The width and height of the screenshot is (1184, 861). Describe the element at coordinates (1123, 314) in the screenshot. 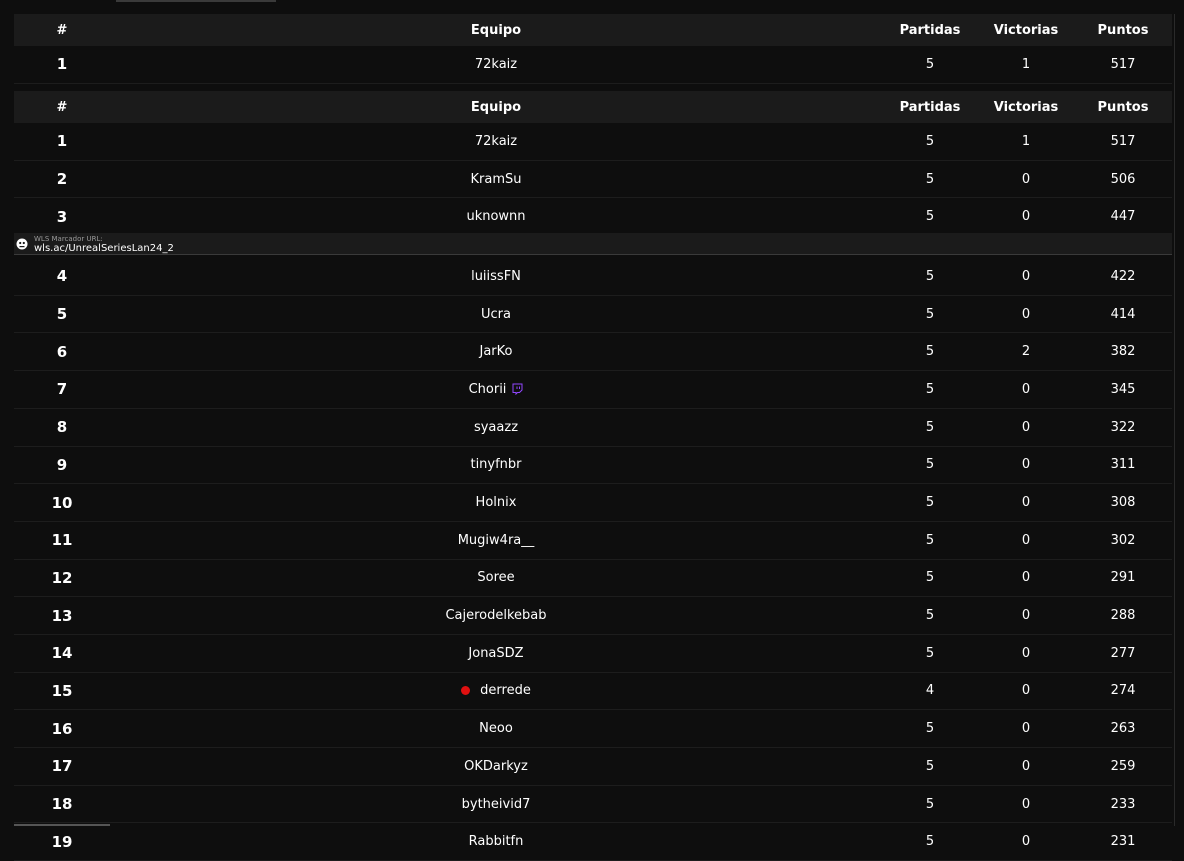

I see `points-cell: 414` at that location.